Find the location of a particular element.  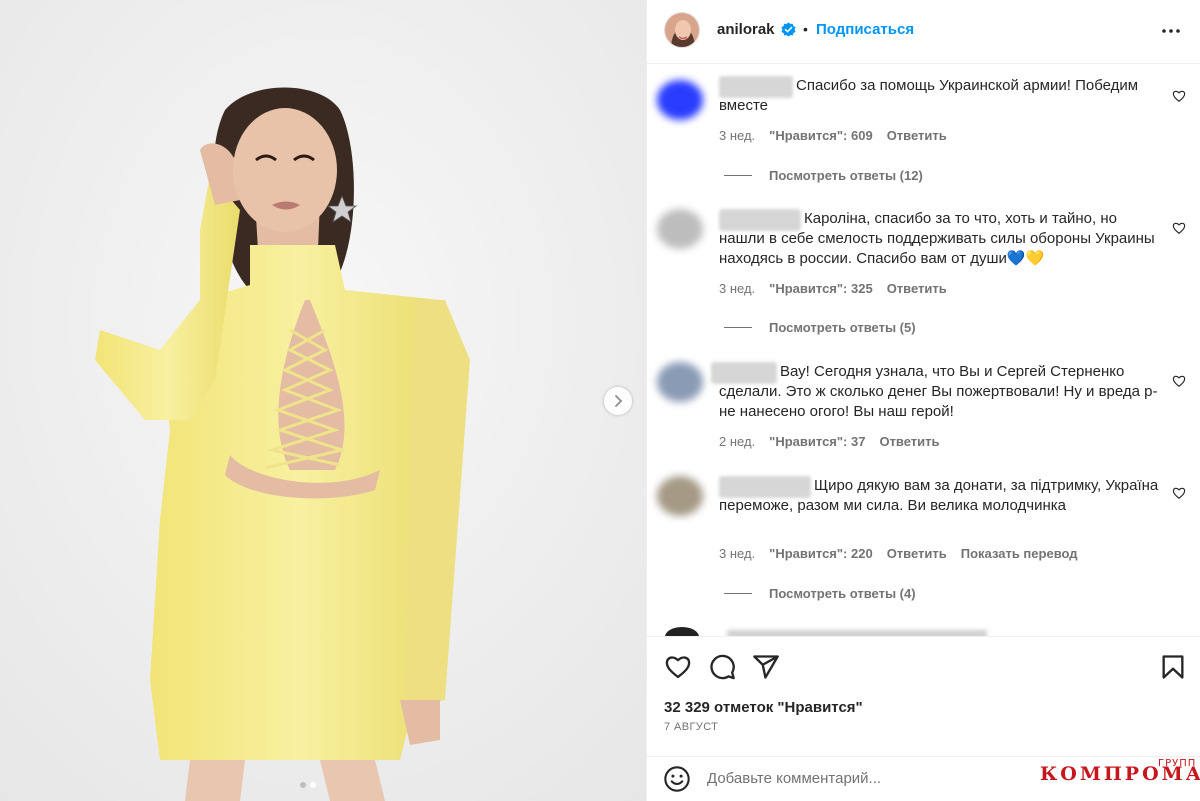

view-replies-label: Посмотреть ответы (4) is located at coordinates (842, 593).